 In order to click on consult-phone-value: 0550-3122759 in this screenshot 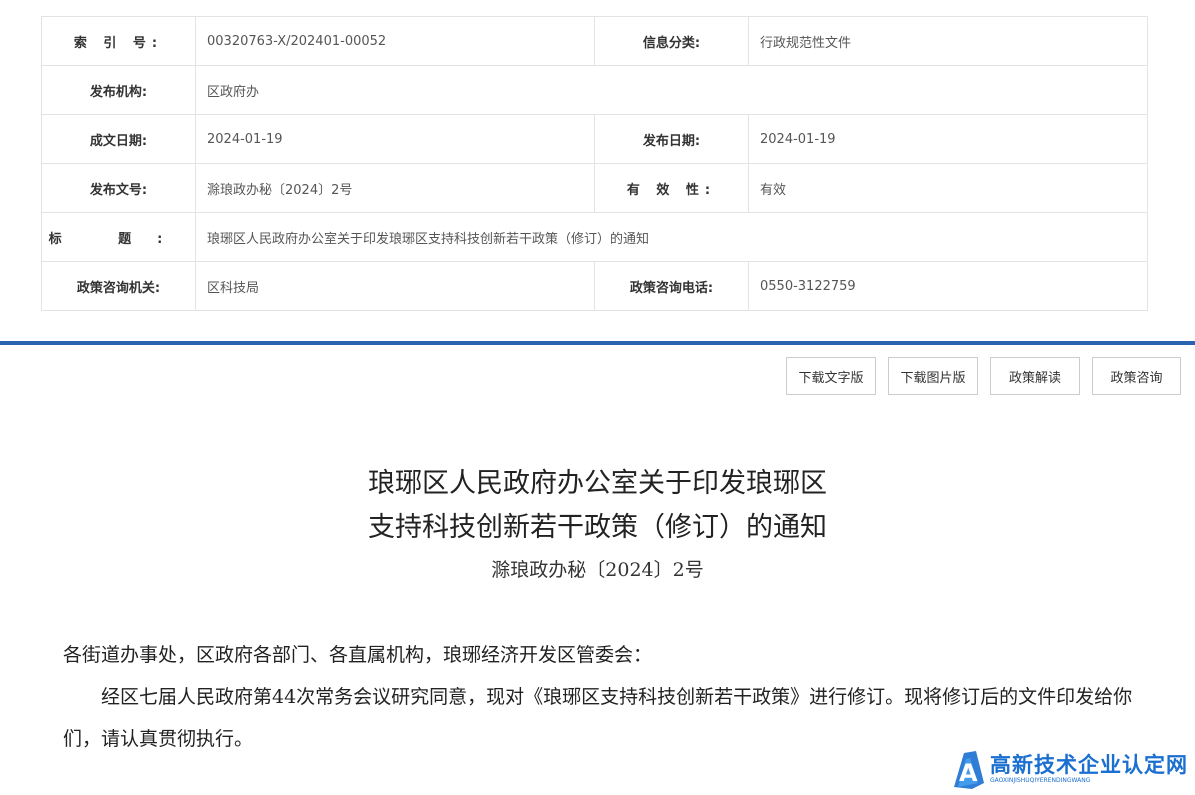, I will do `click(948, 286)`.